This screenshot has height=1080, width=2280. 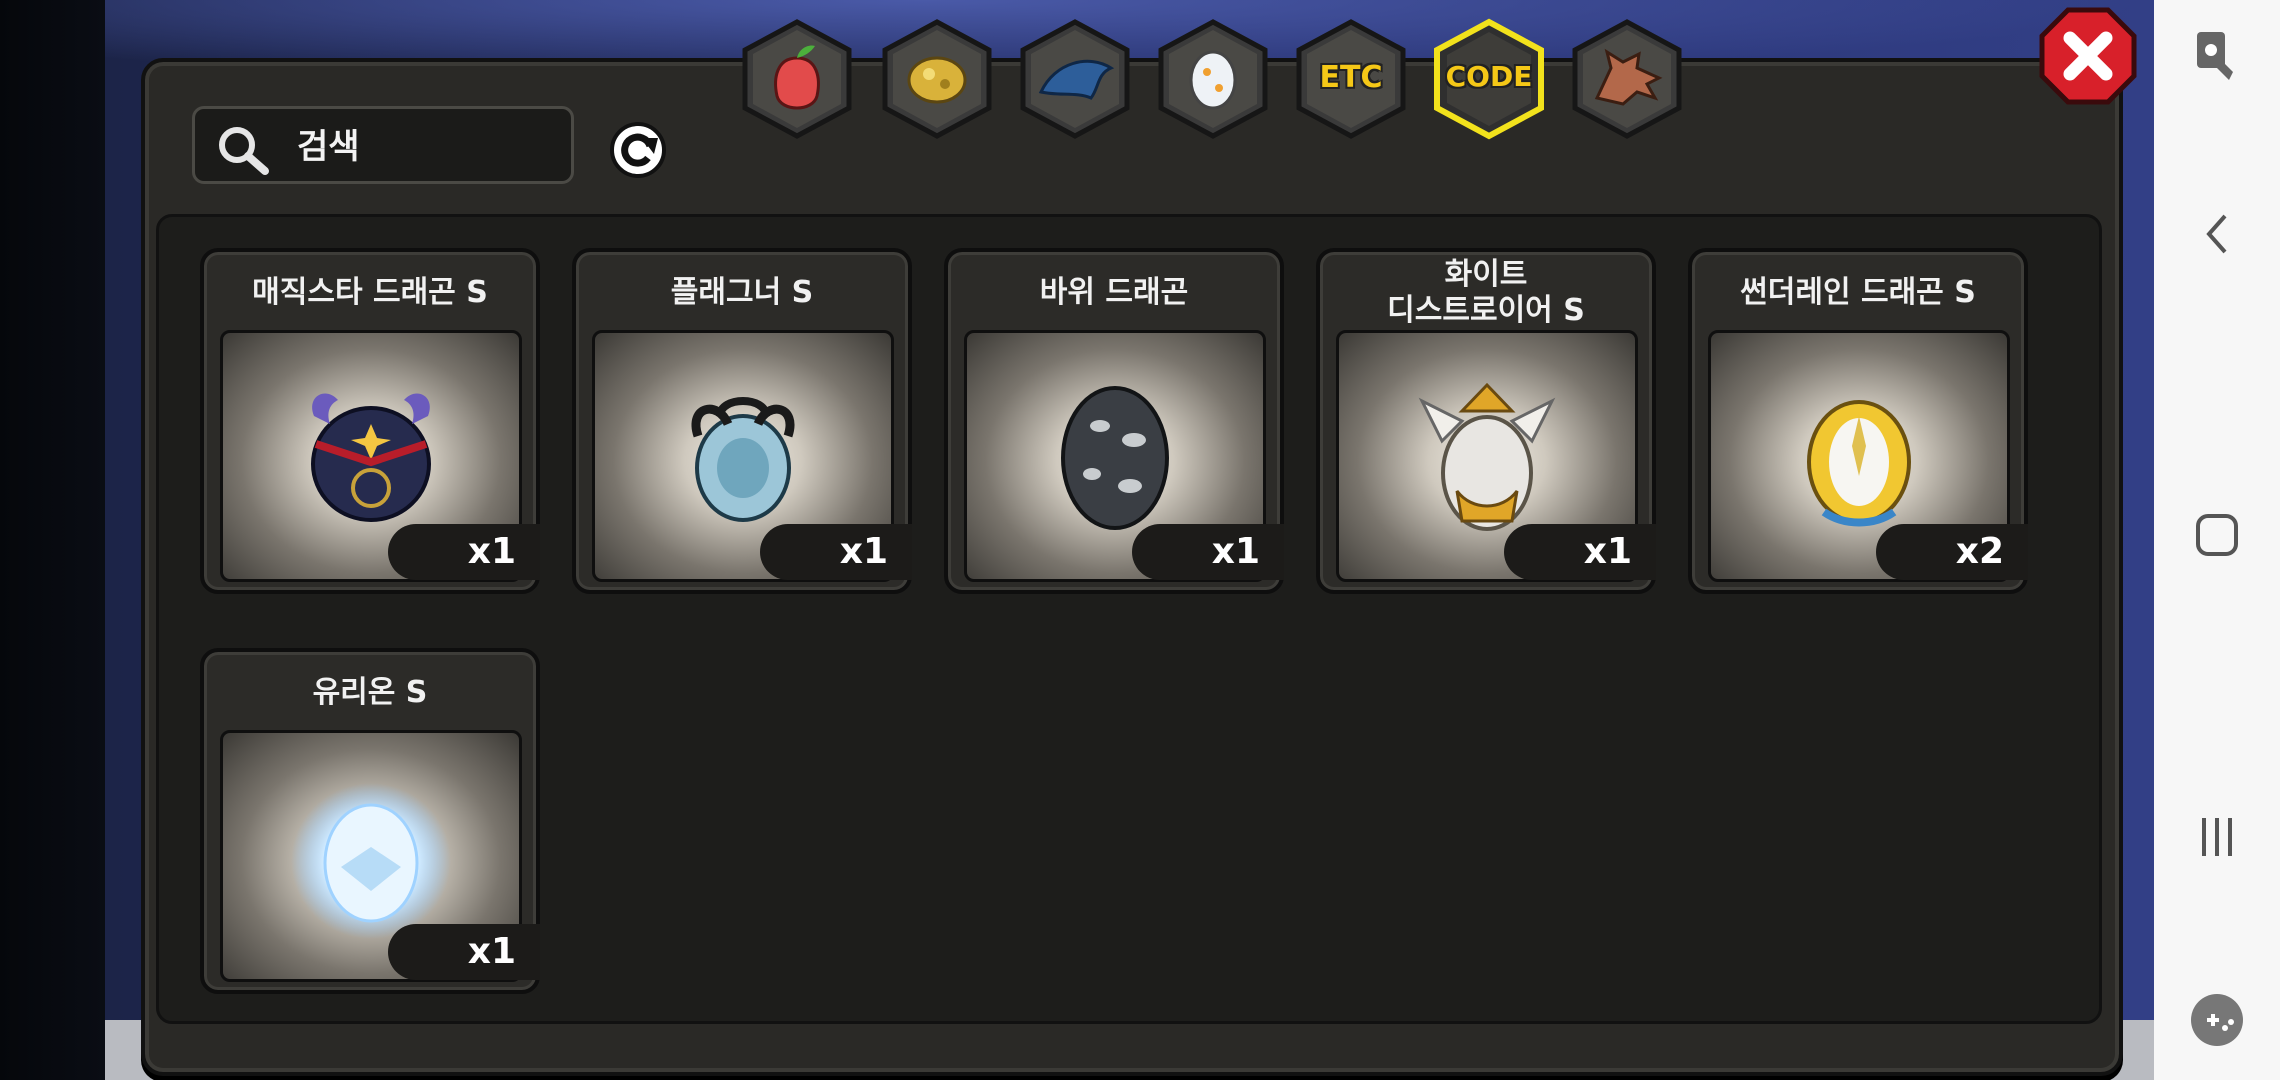 I want to click on back-icon, so click(x=2216, y=234).